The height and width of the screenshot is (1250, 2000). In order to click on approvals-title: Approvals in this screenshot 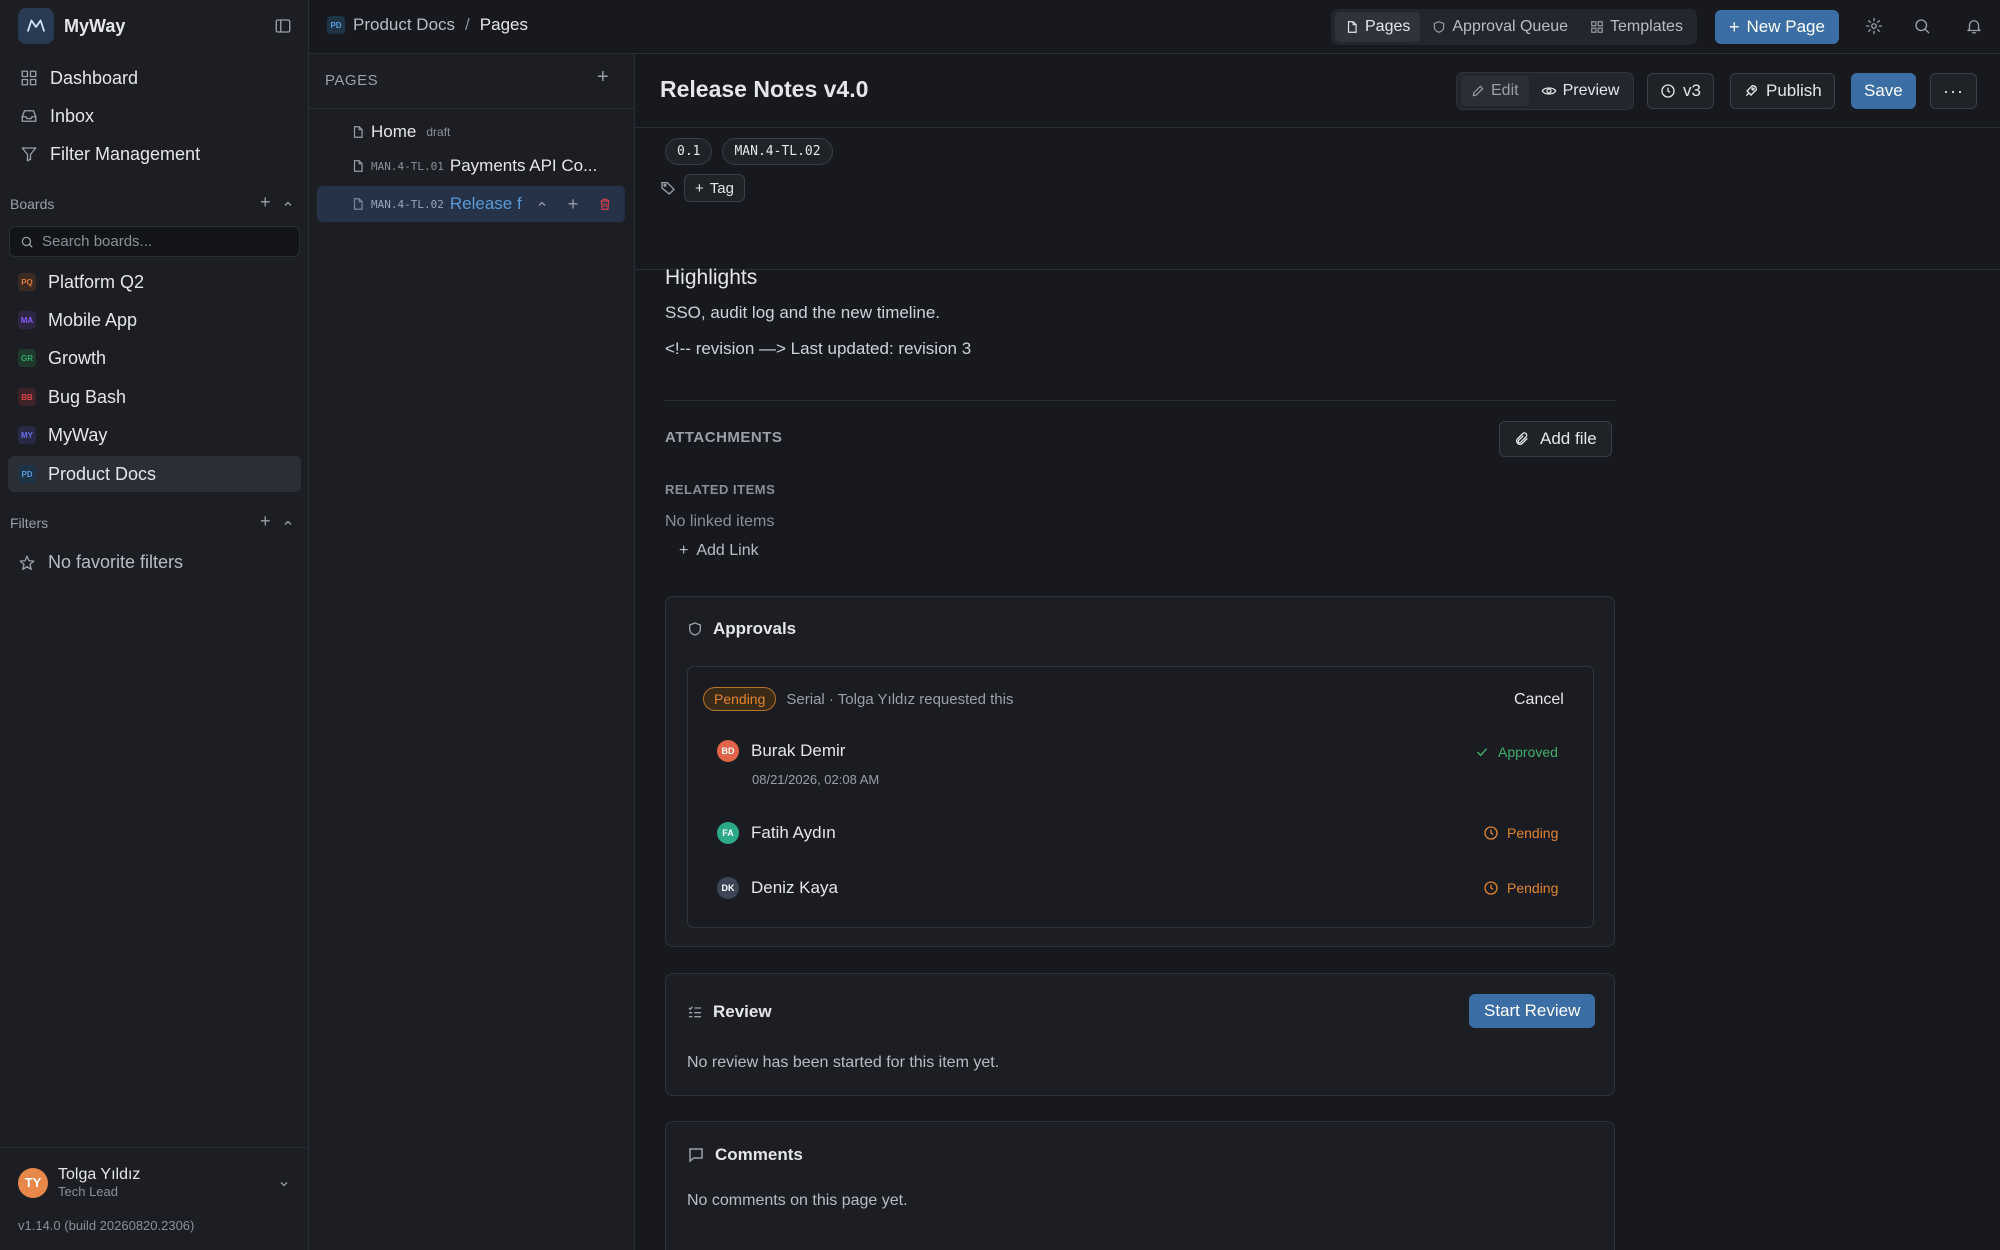, I will do `click(755, 628)`.